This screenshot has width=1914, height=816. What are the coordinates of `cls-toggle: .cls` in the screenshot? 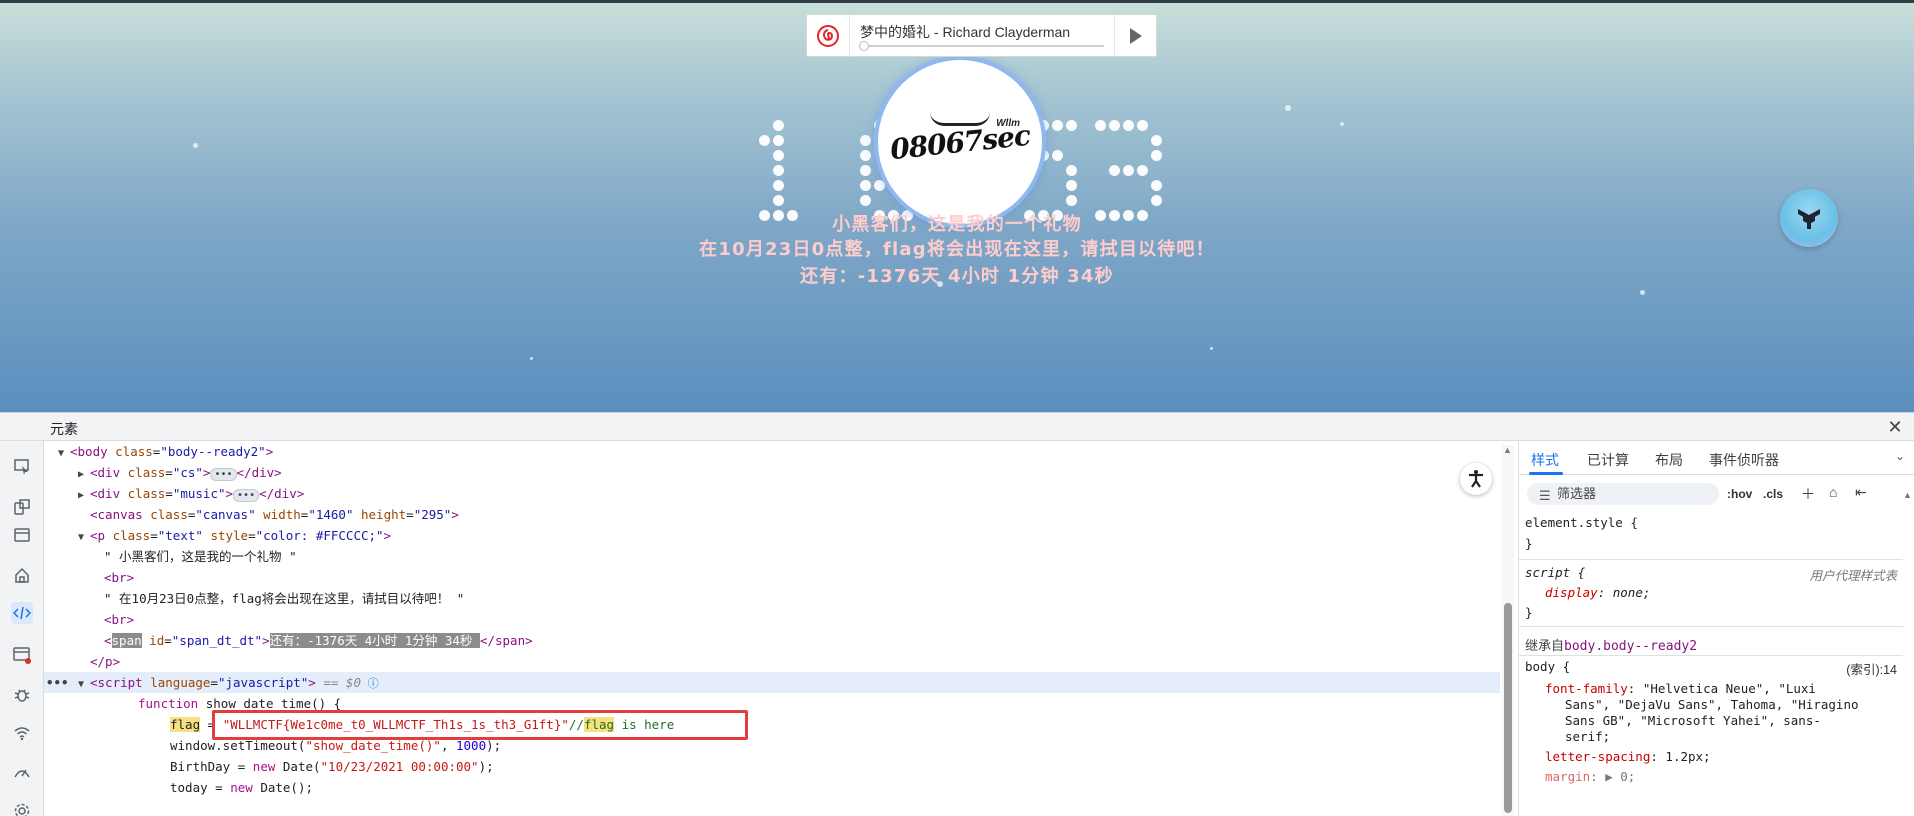 It's located at (1773, 494).